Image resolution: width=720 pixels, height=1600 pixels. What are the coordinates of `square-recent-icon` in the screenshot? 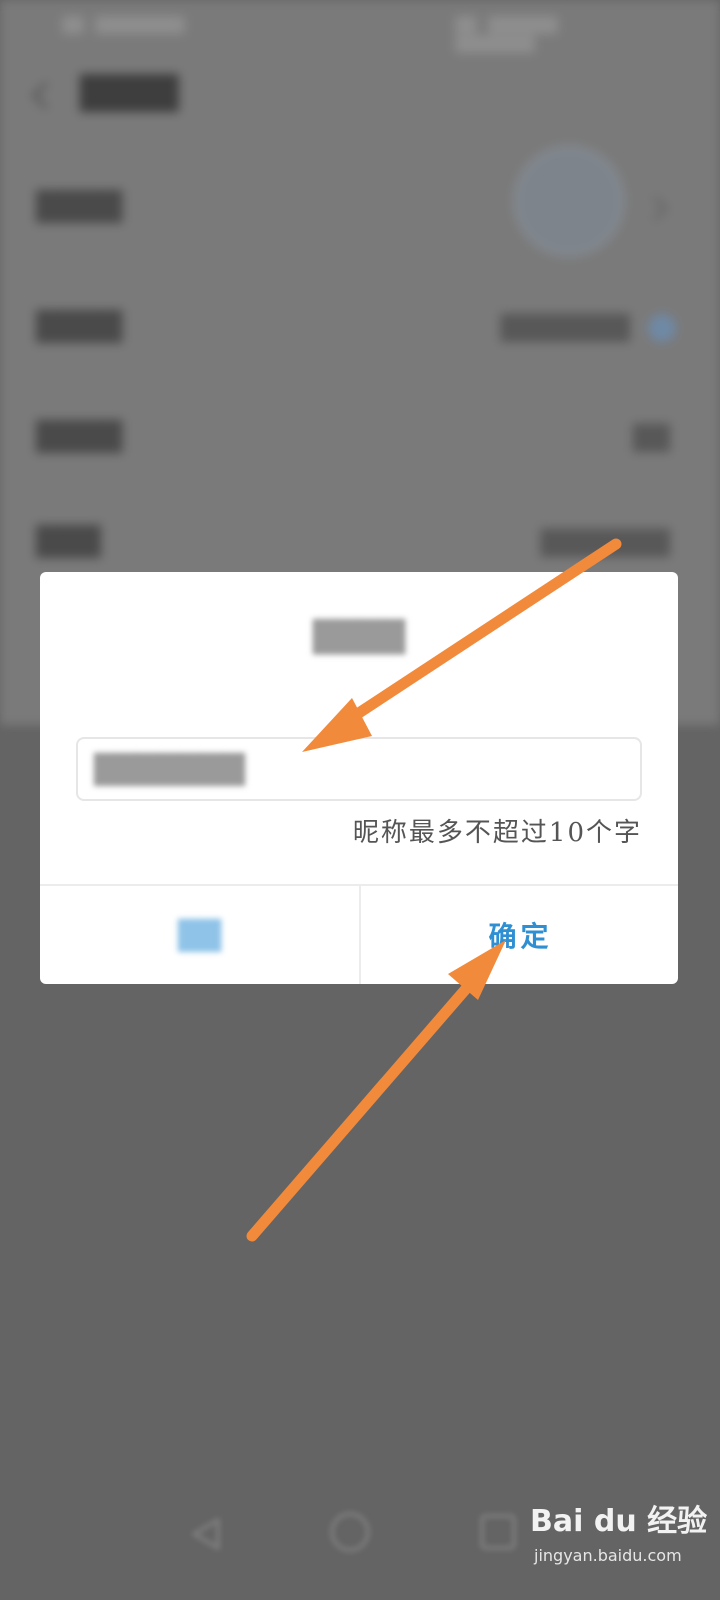 It's located at (498, 1532).